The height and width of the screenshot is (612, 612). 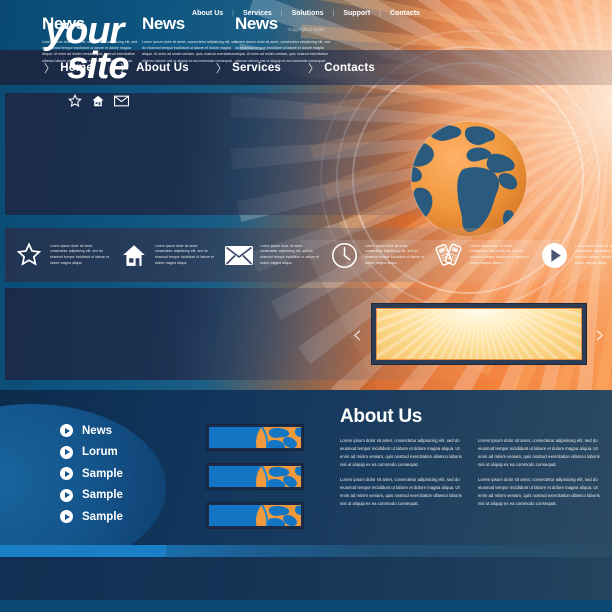 What do you see at coordinates (83, 551) in the screenshot?
I see `accent-strip-circle-overlap` at bounding box center [83, 551].